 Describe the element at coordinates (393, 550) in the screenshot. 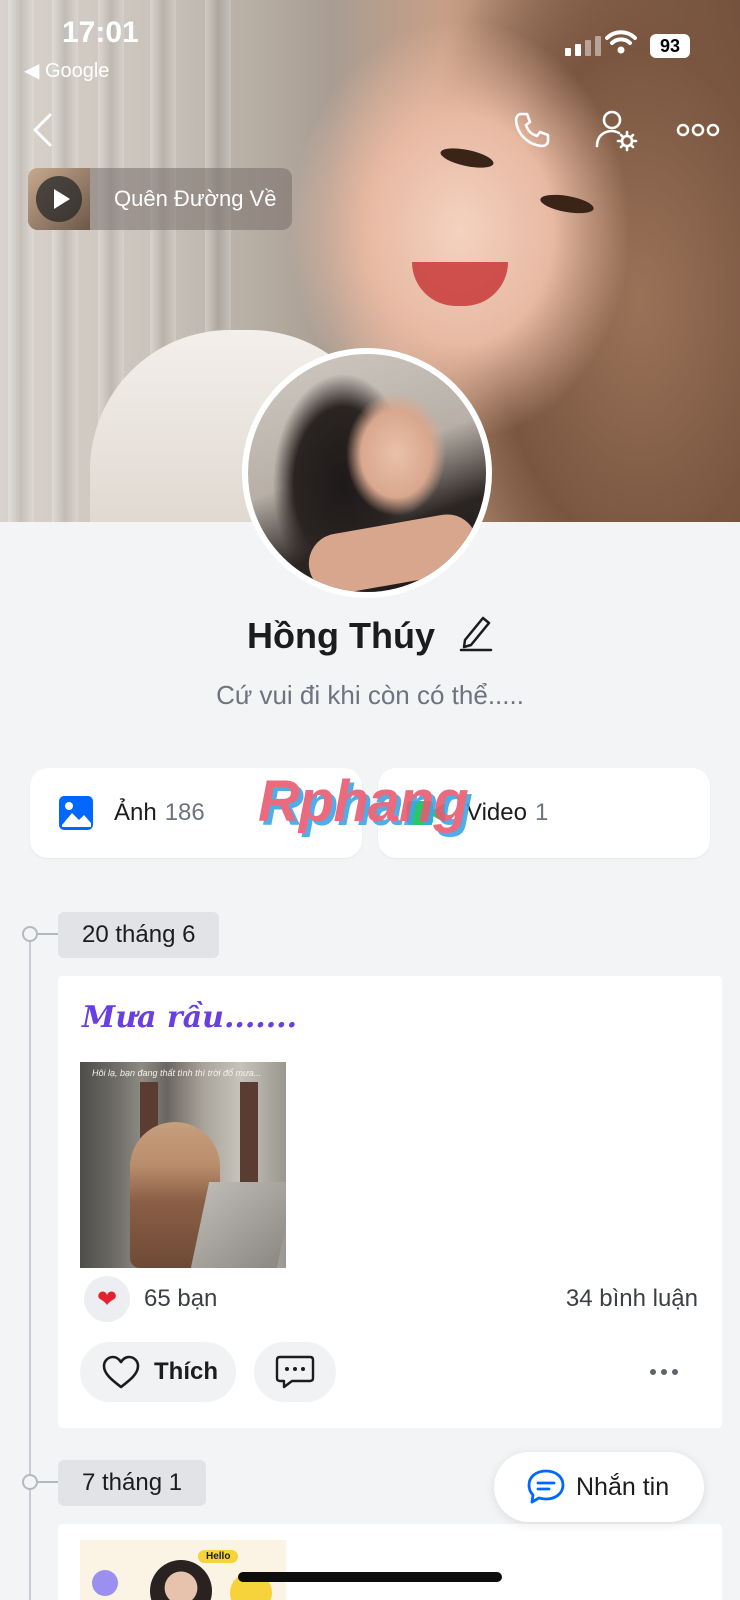

I see `avatar-arm` at that location.